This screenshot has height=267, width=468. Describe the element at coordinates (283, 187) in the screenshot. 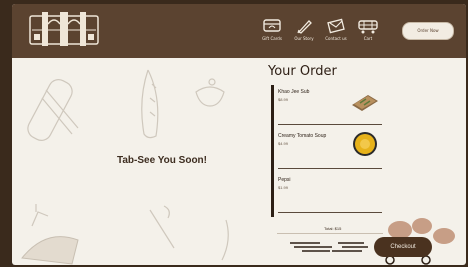

I see `item-price: $1.99` at that location.